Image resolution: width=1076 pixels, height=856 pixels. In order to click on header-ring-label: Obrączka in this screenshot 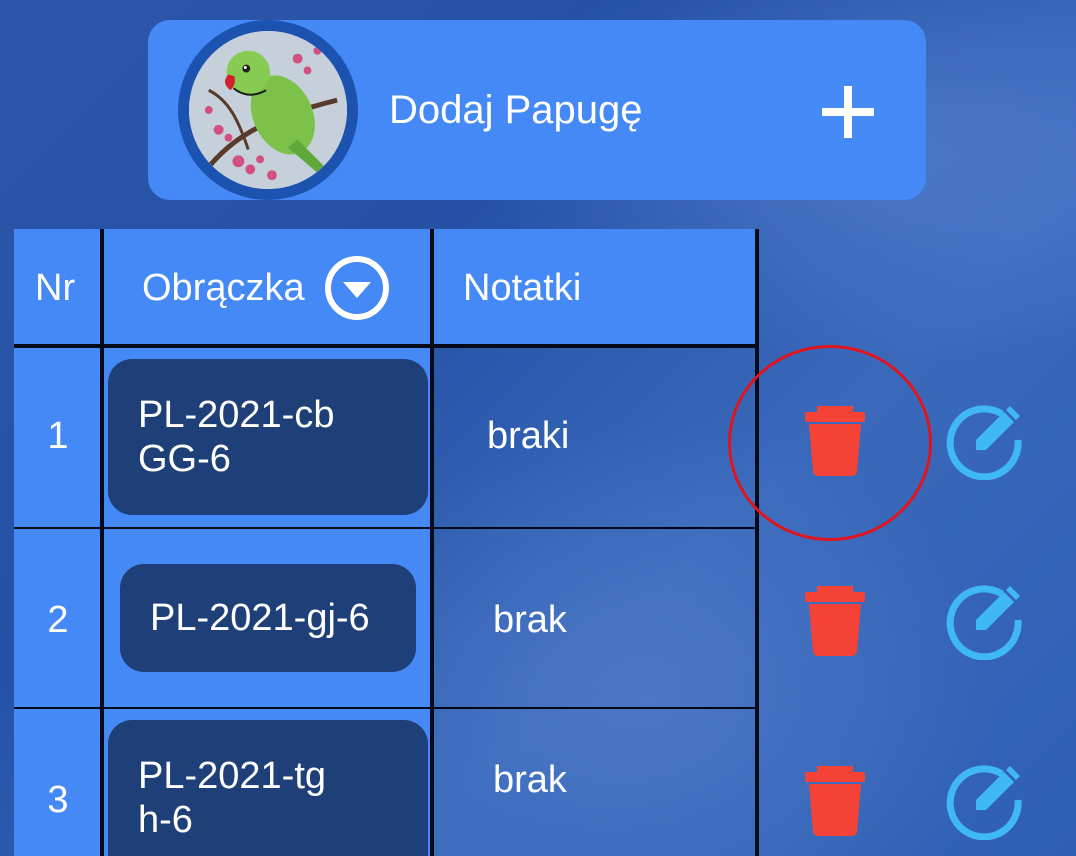, I will do `click(223, 288)`.